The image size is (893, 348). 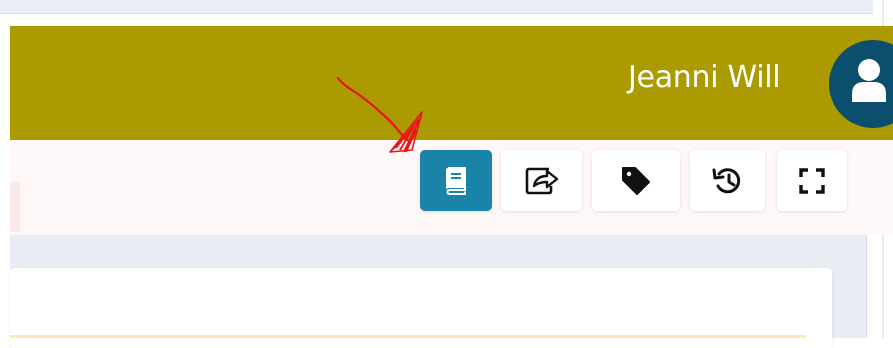 I want to click on fullscreen-icon, so click(x=812, y=180).